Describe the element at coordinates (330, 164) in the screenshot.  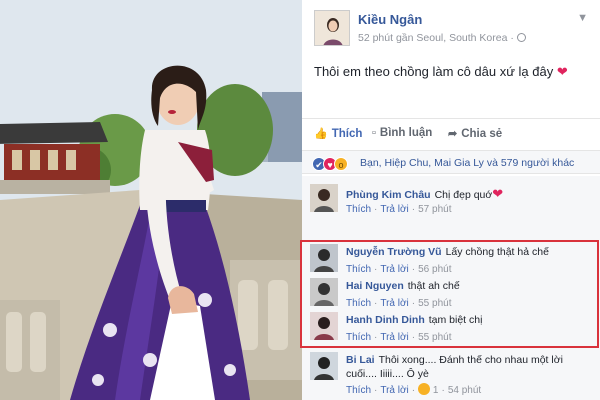
I see `reaction-icons: ✔ ♥ o` at that location.